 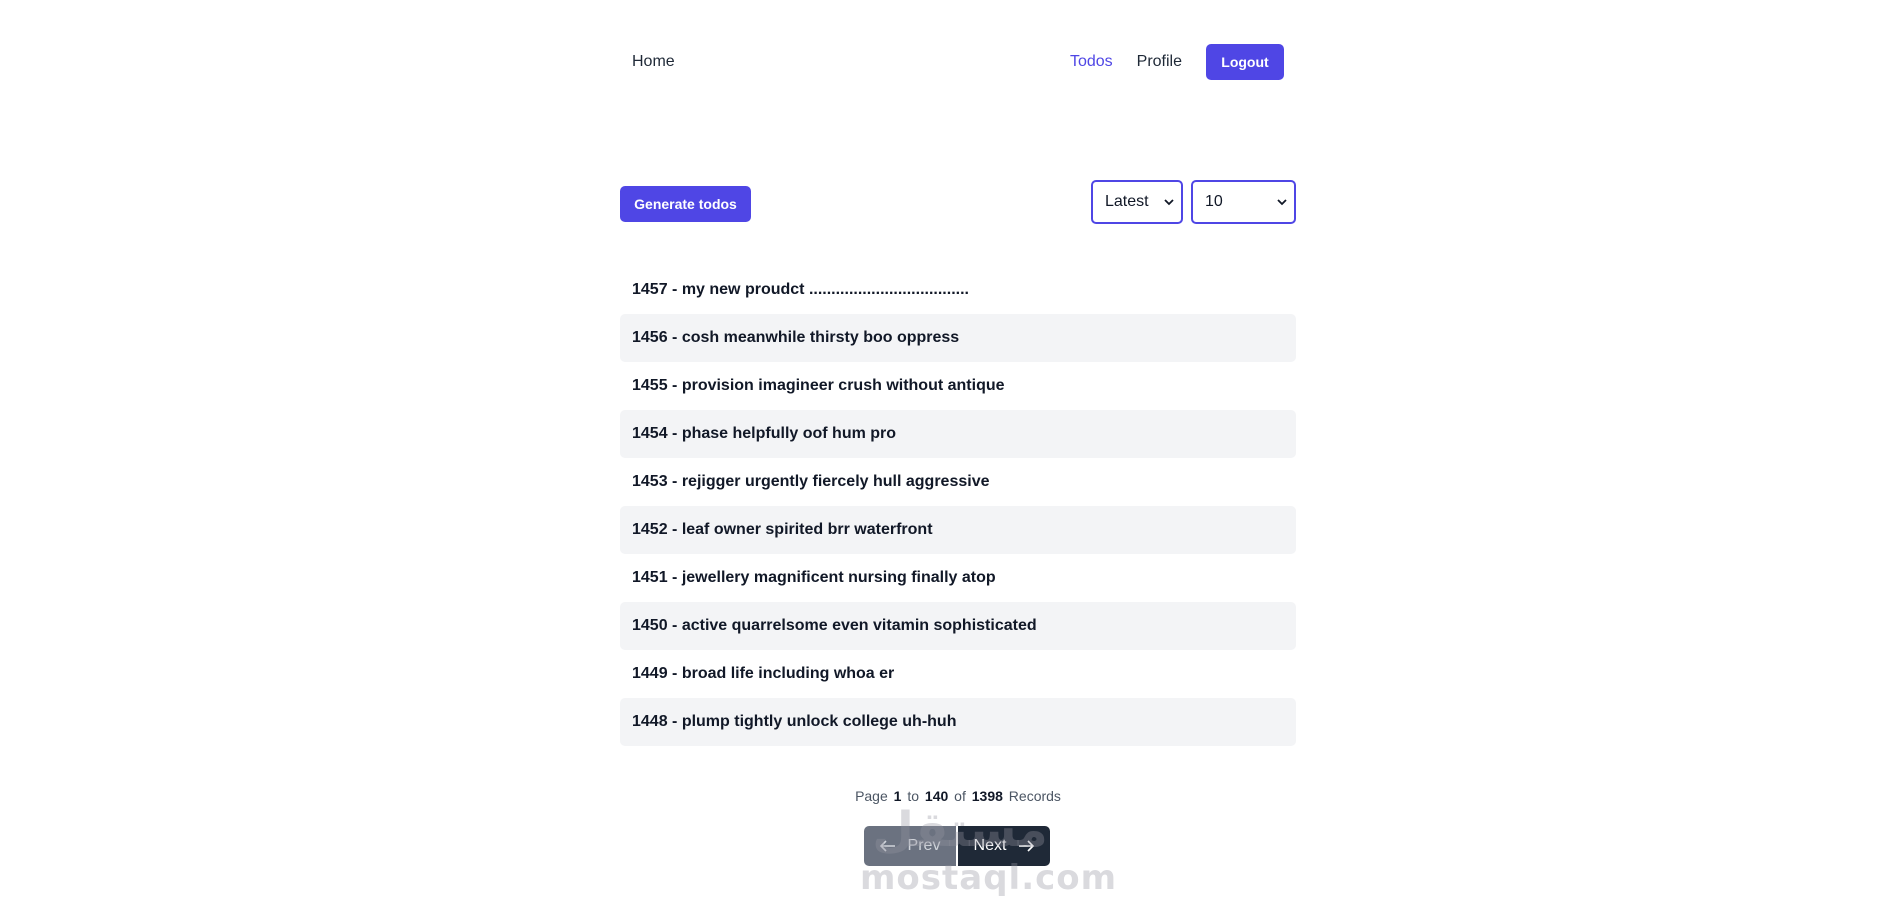 I want to click on sort-select: Latest, so click(x=1137, y=202).